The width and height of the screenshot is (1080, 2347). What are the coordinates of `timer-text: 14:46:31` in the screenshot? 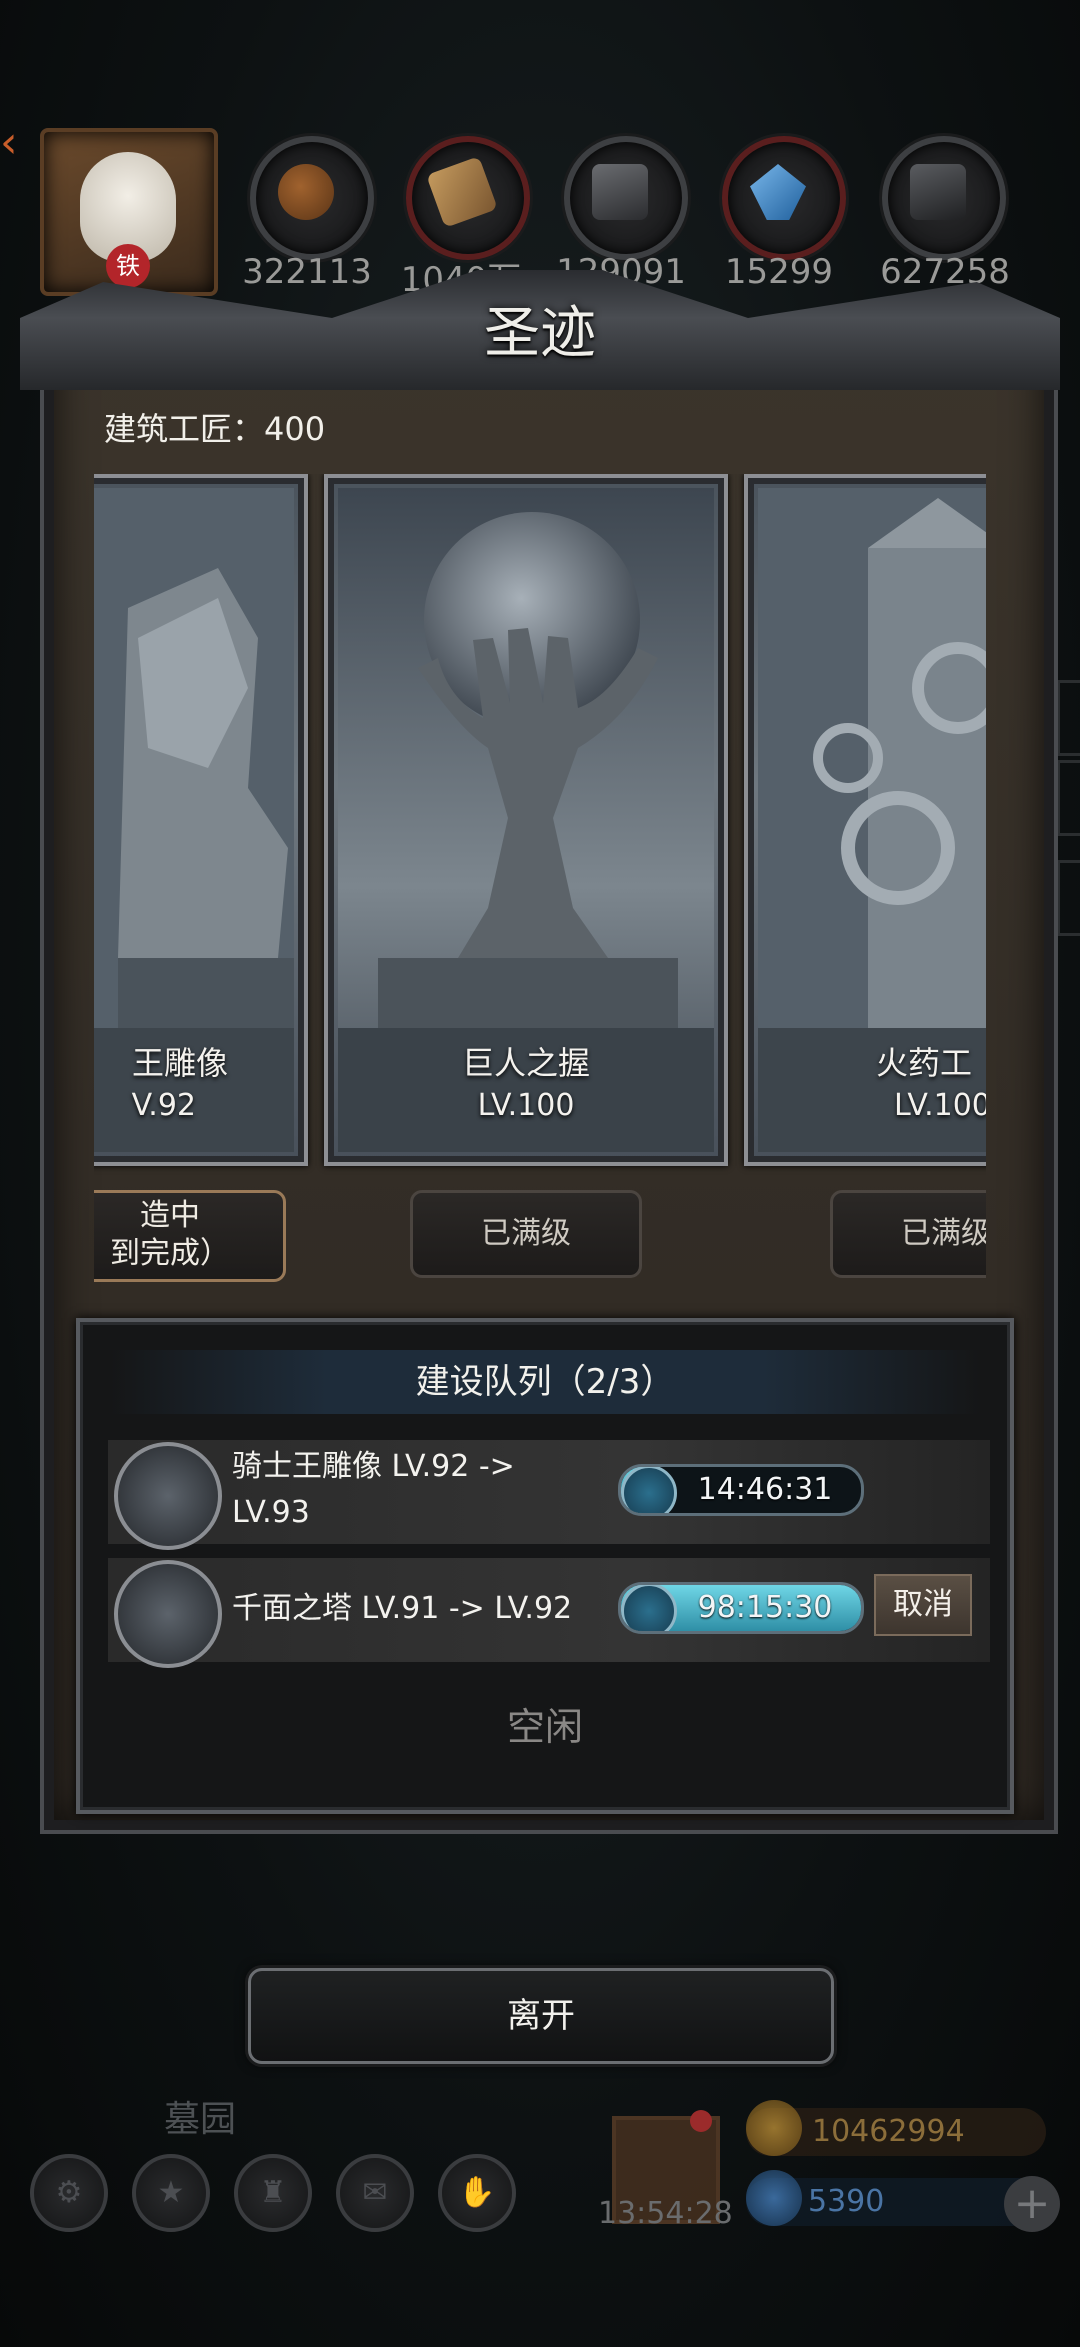 It's located at (765, 1489).